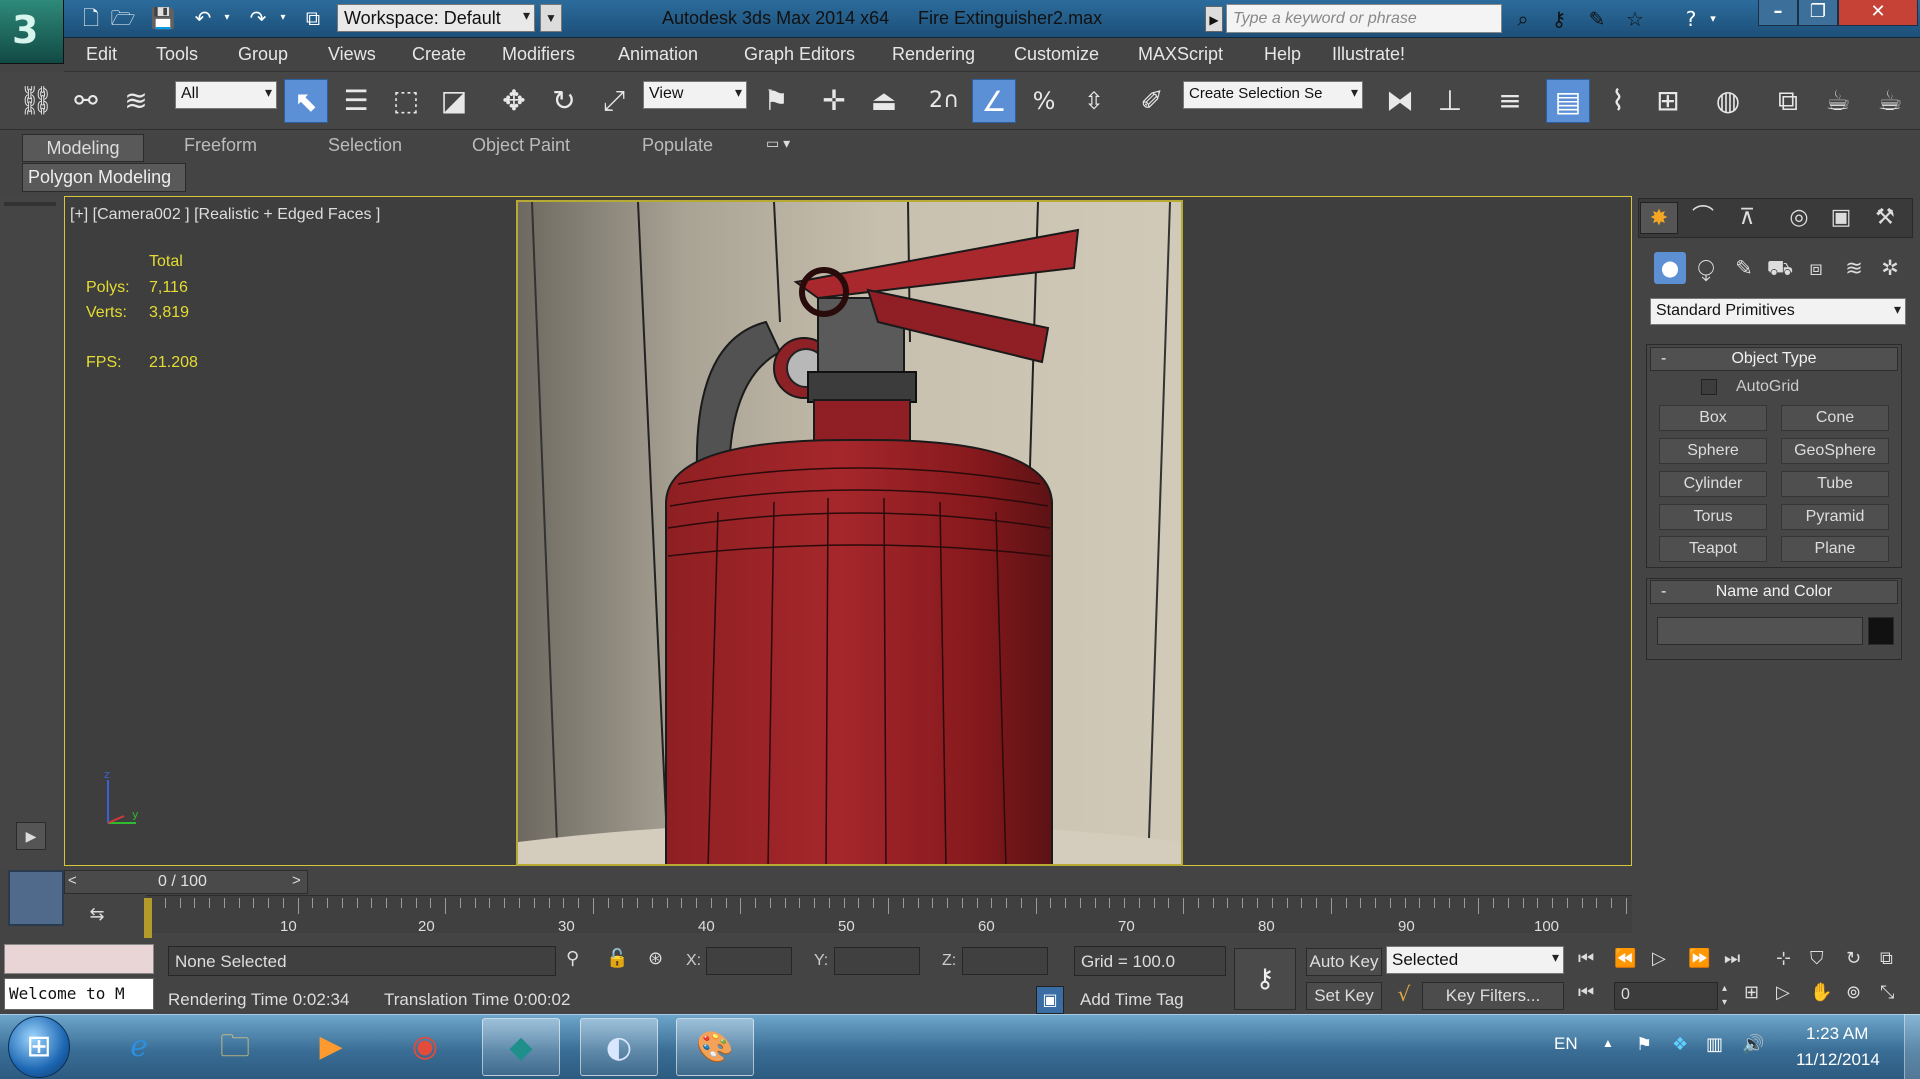 This screenshot has height=1079, width=1920. What do you see at coordinates (1610, 1043) in the screenshot?
I see `show-hidden-icons-icon: ▲` at bounding box center [1610, 1043].